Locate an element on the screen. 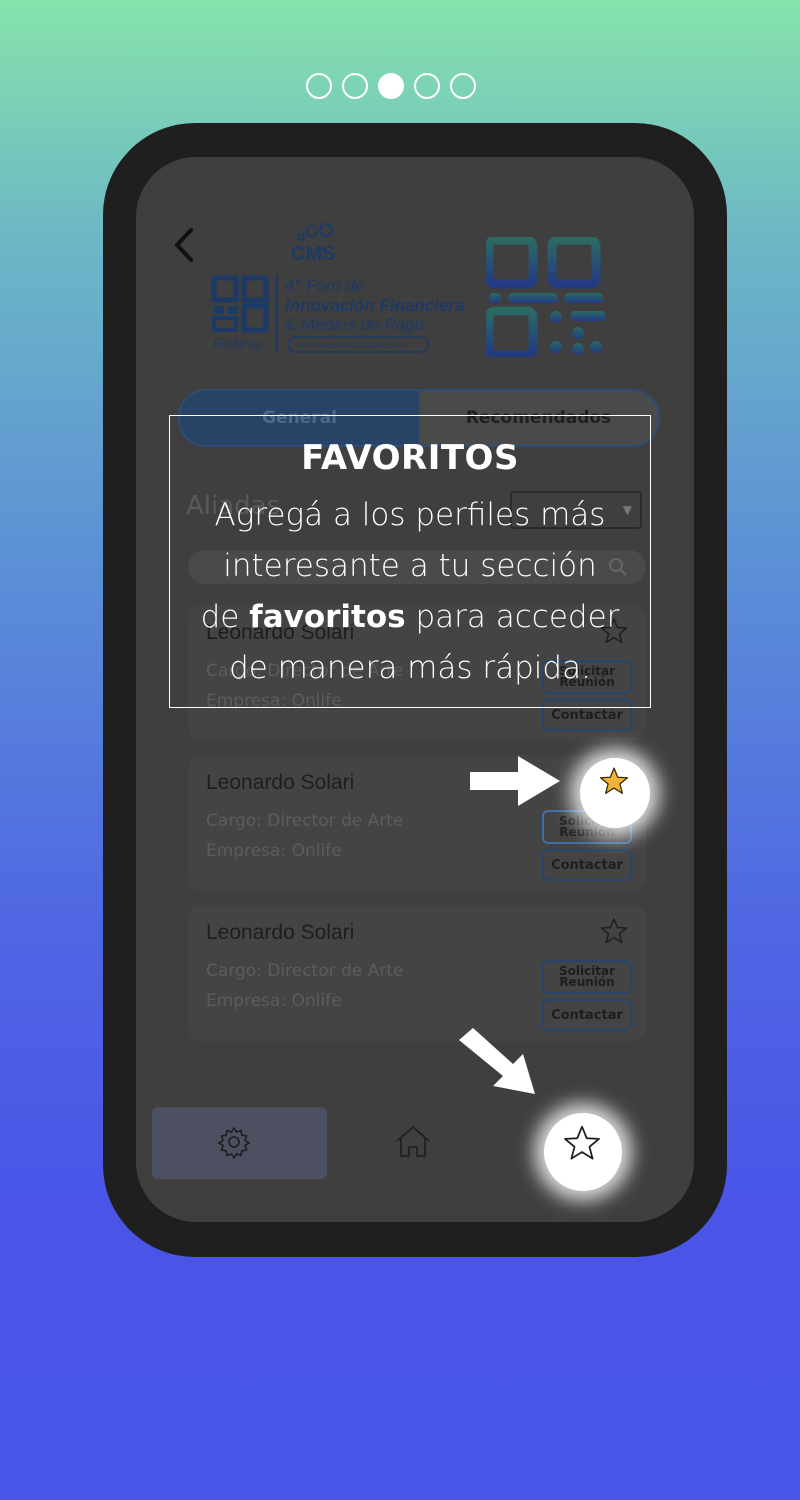  solicitar-reunion-button: Solicitar Reunión is located at coordinates (587, 977).